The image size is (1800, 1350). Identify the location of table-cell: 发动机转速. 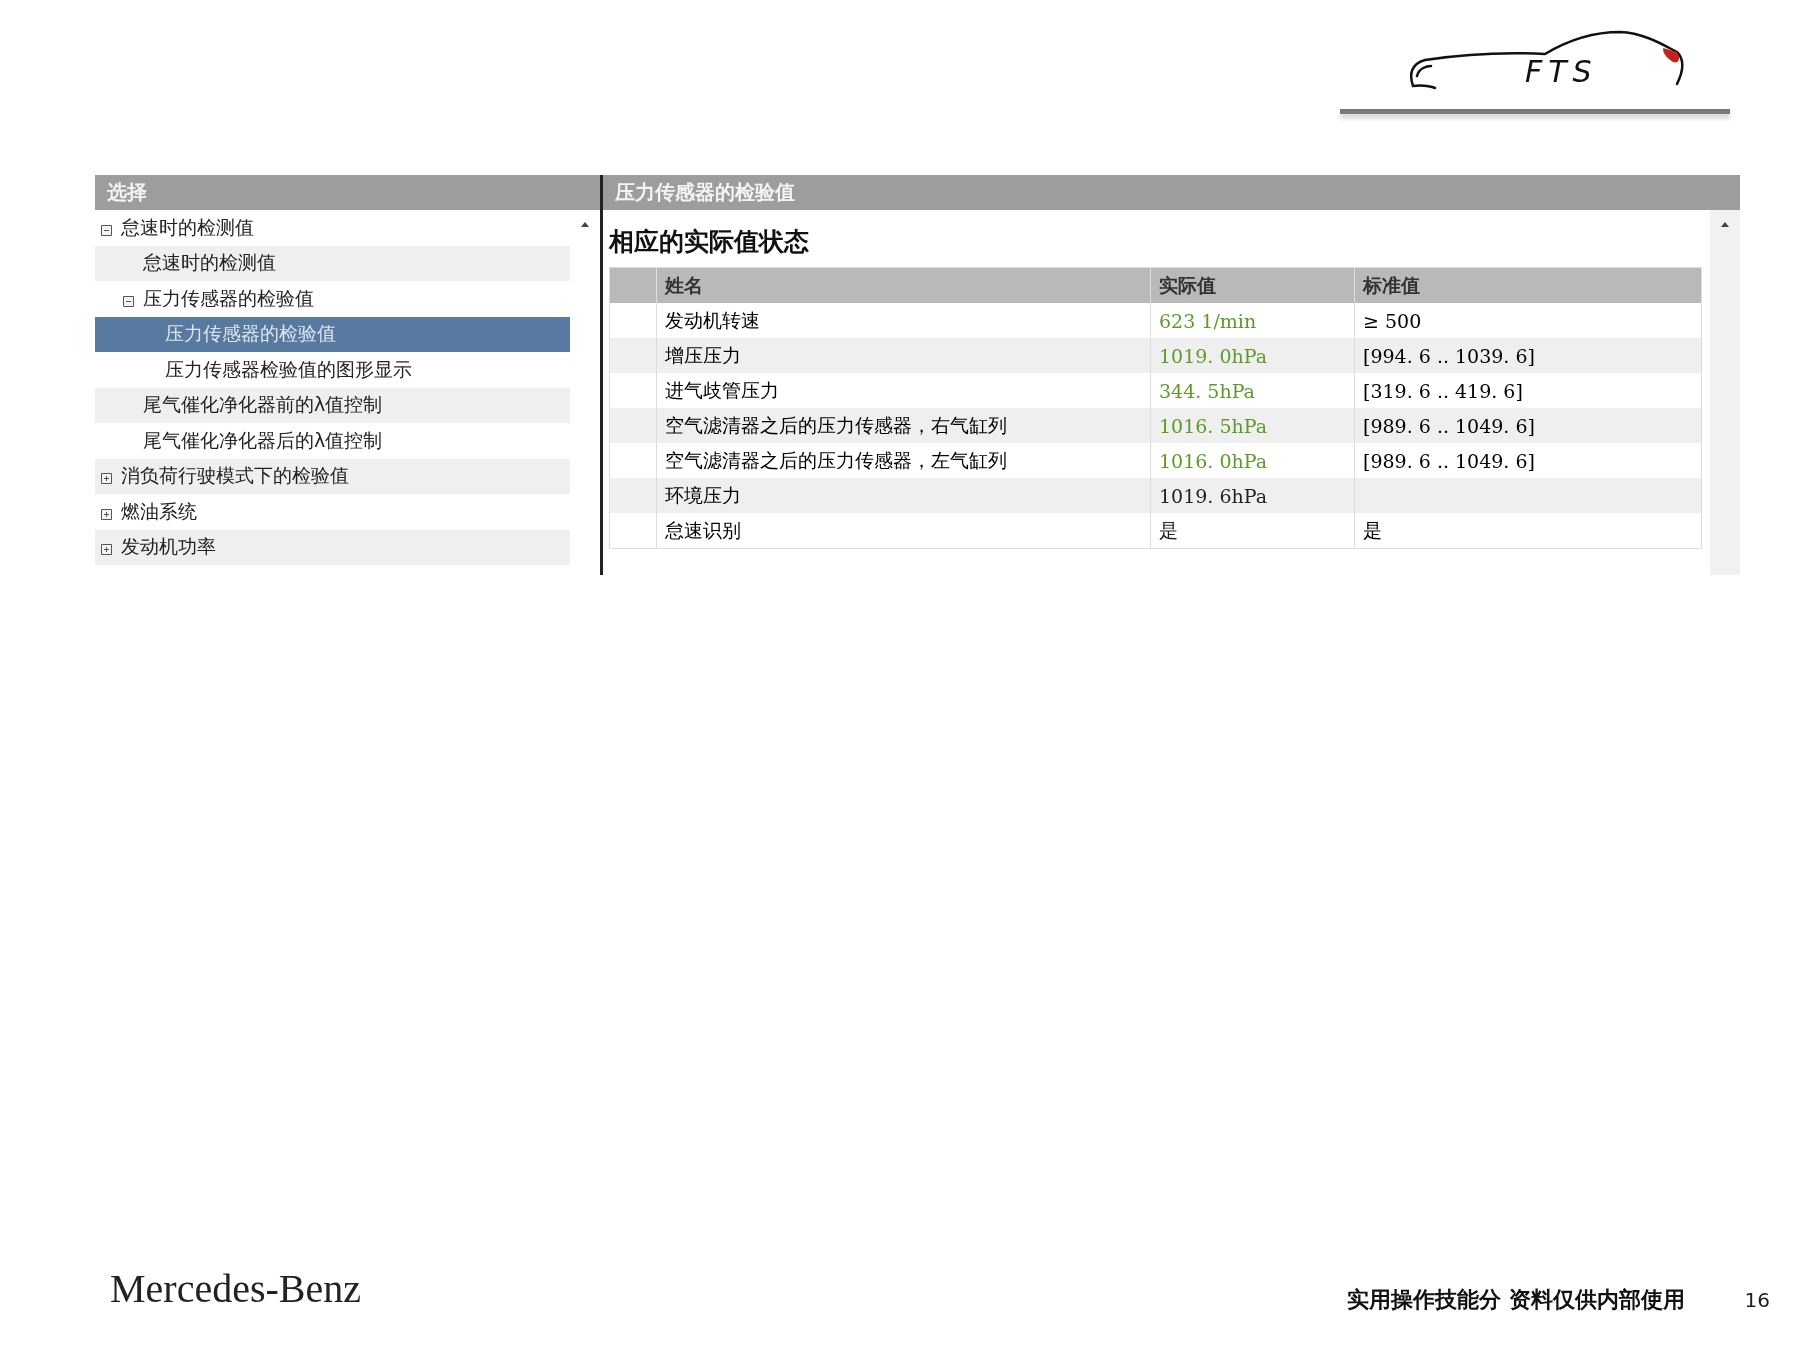
(712, 319).